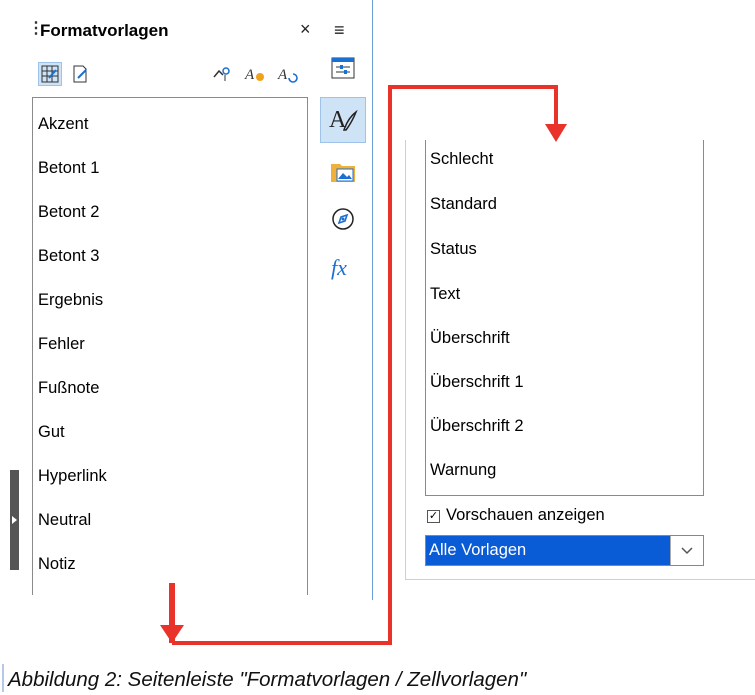 The height and width of the screenshot is (695, 755). Describe the element at coordinates (477, 426) in the screenshot. I see `list-item: Überschrift 2` at that location.